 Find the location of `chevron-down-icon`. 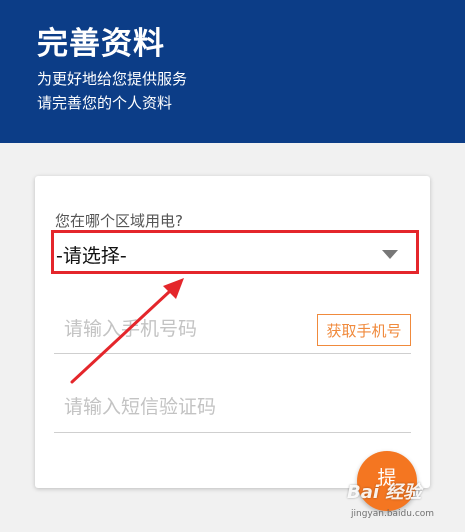

chevron-down-icon is located at coordinates (390, 254).